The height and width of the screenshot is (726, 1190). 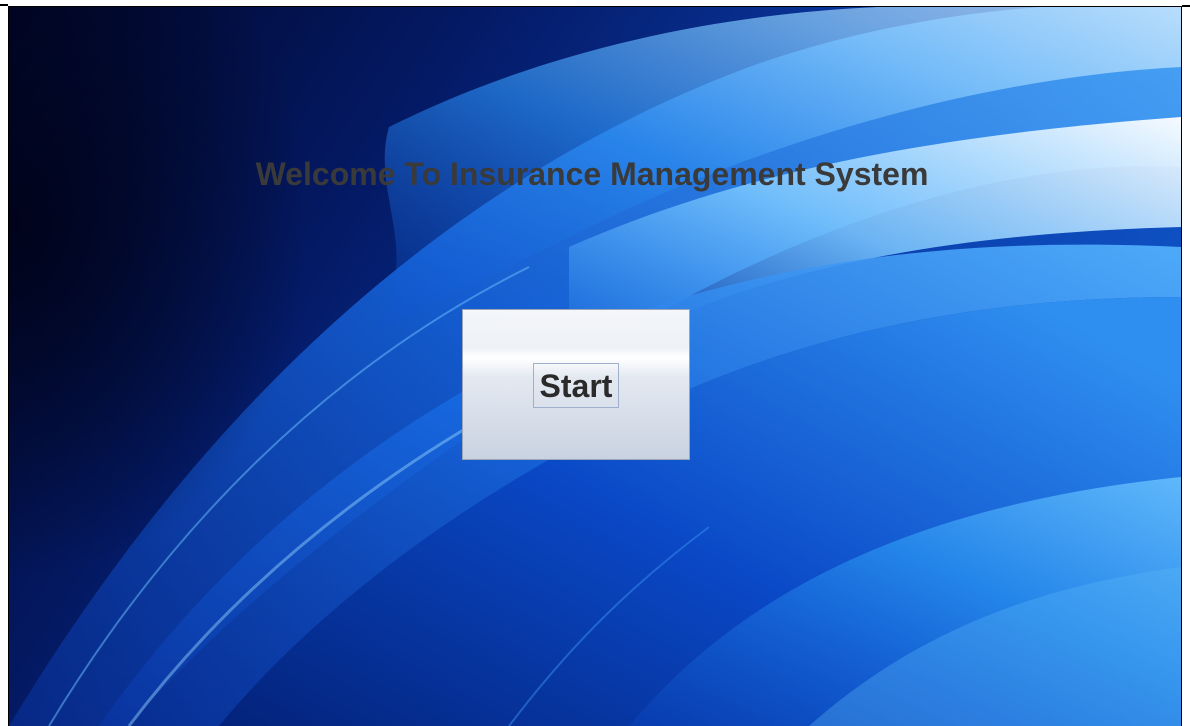 I want to click on start-button: Start, so click(x=576, y=384).